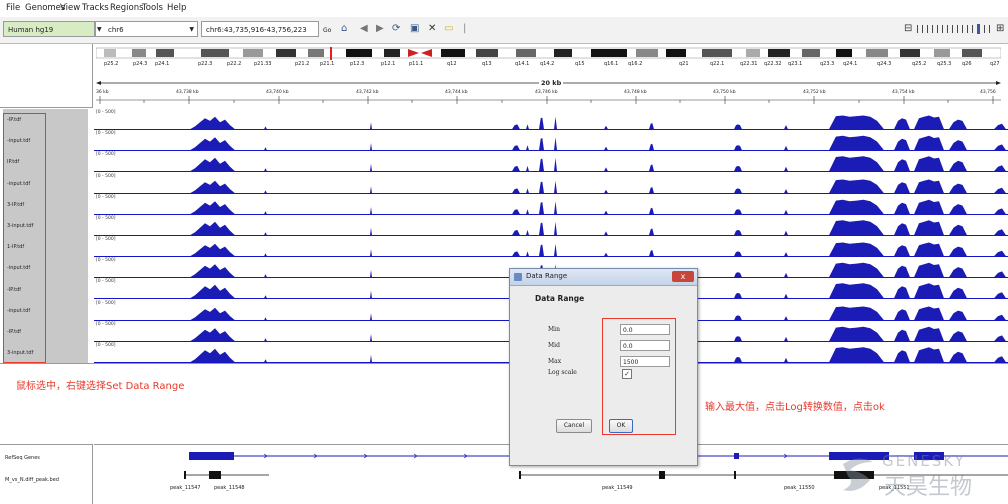 Image resolution: width=1008 pixels, height=504 pixels. What do you see at coordinates (617, 488) in the screenshot?
I see `peak-label: peak_11549` at bounding box center [617, 488].